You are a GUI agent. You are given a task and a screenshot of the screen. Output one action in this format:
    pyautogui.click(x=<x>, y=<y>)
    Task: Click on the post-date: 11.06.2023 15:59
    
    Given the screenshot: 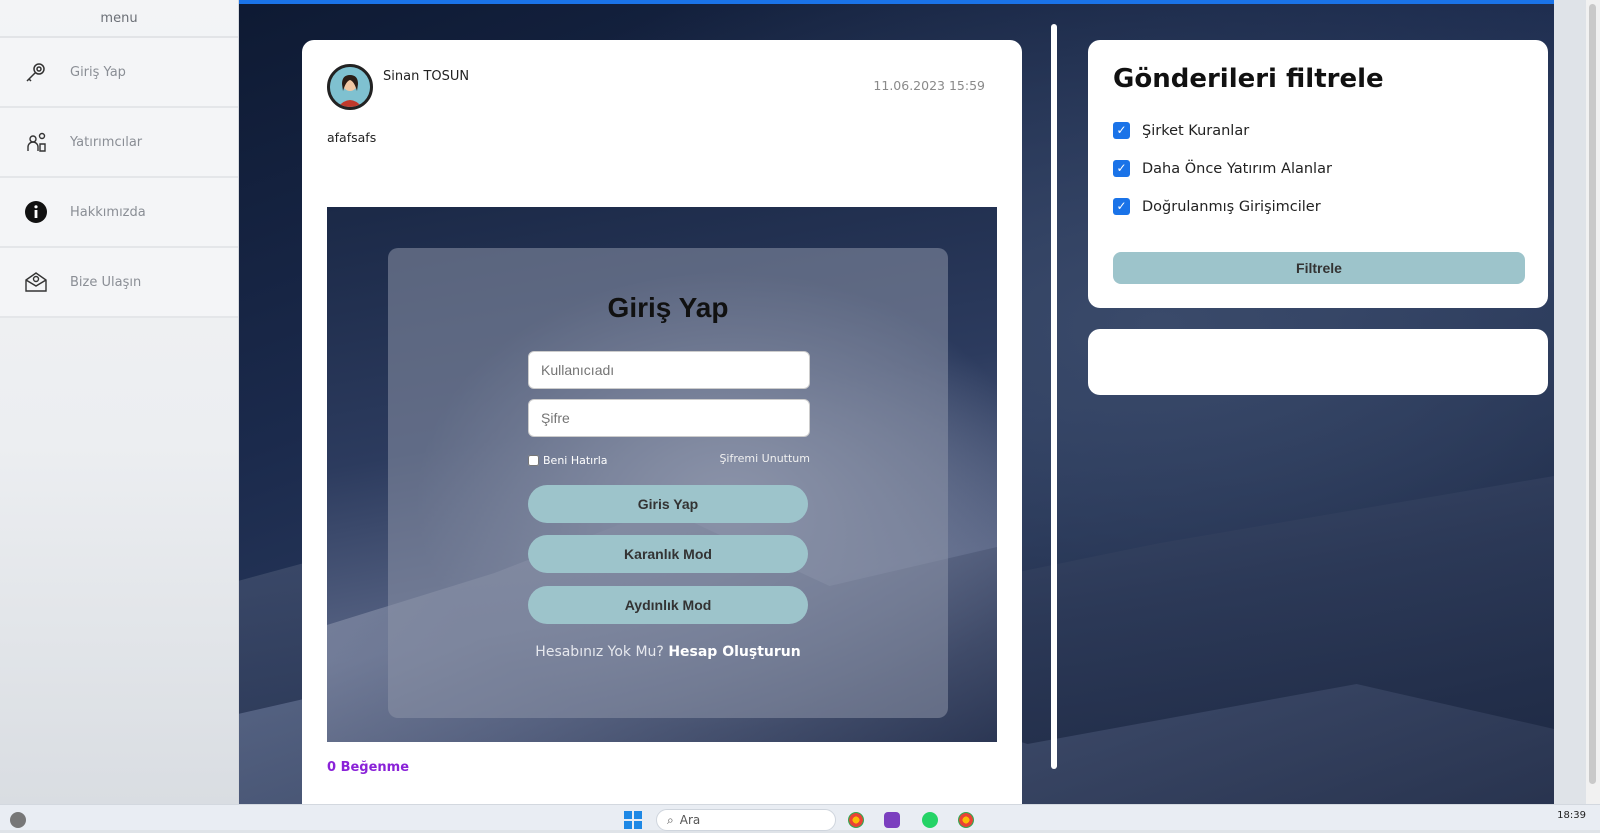 What is the action you would take?
    pyautogui.click(x=929, y=85)
    